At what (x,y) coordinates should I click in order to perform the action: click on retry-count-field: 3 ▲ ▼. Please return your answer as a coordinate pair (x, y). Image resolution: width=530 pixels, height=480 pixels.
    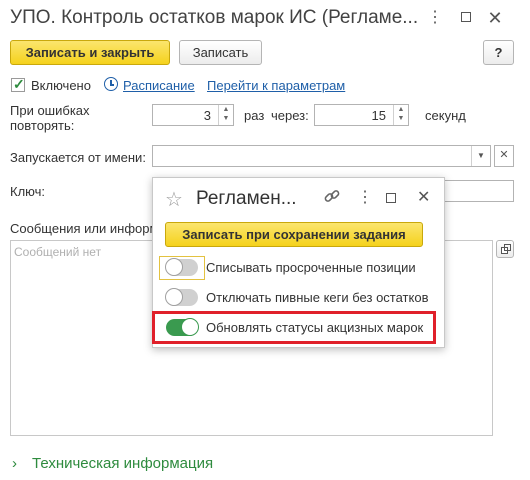
    Looking at the image, I should click on (193, 115).